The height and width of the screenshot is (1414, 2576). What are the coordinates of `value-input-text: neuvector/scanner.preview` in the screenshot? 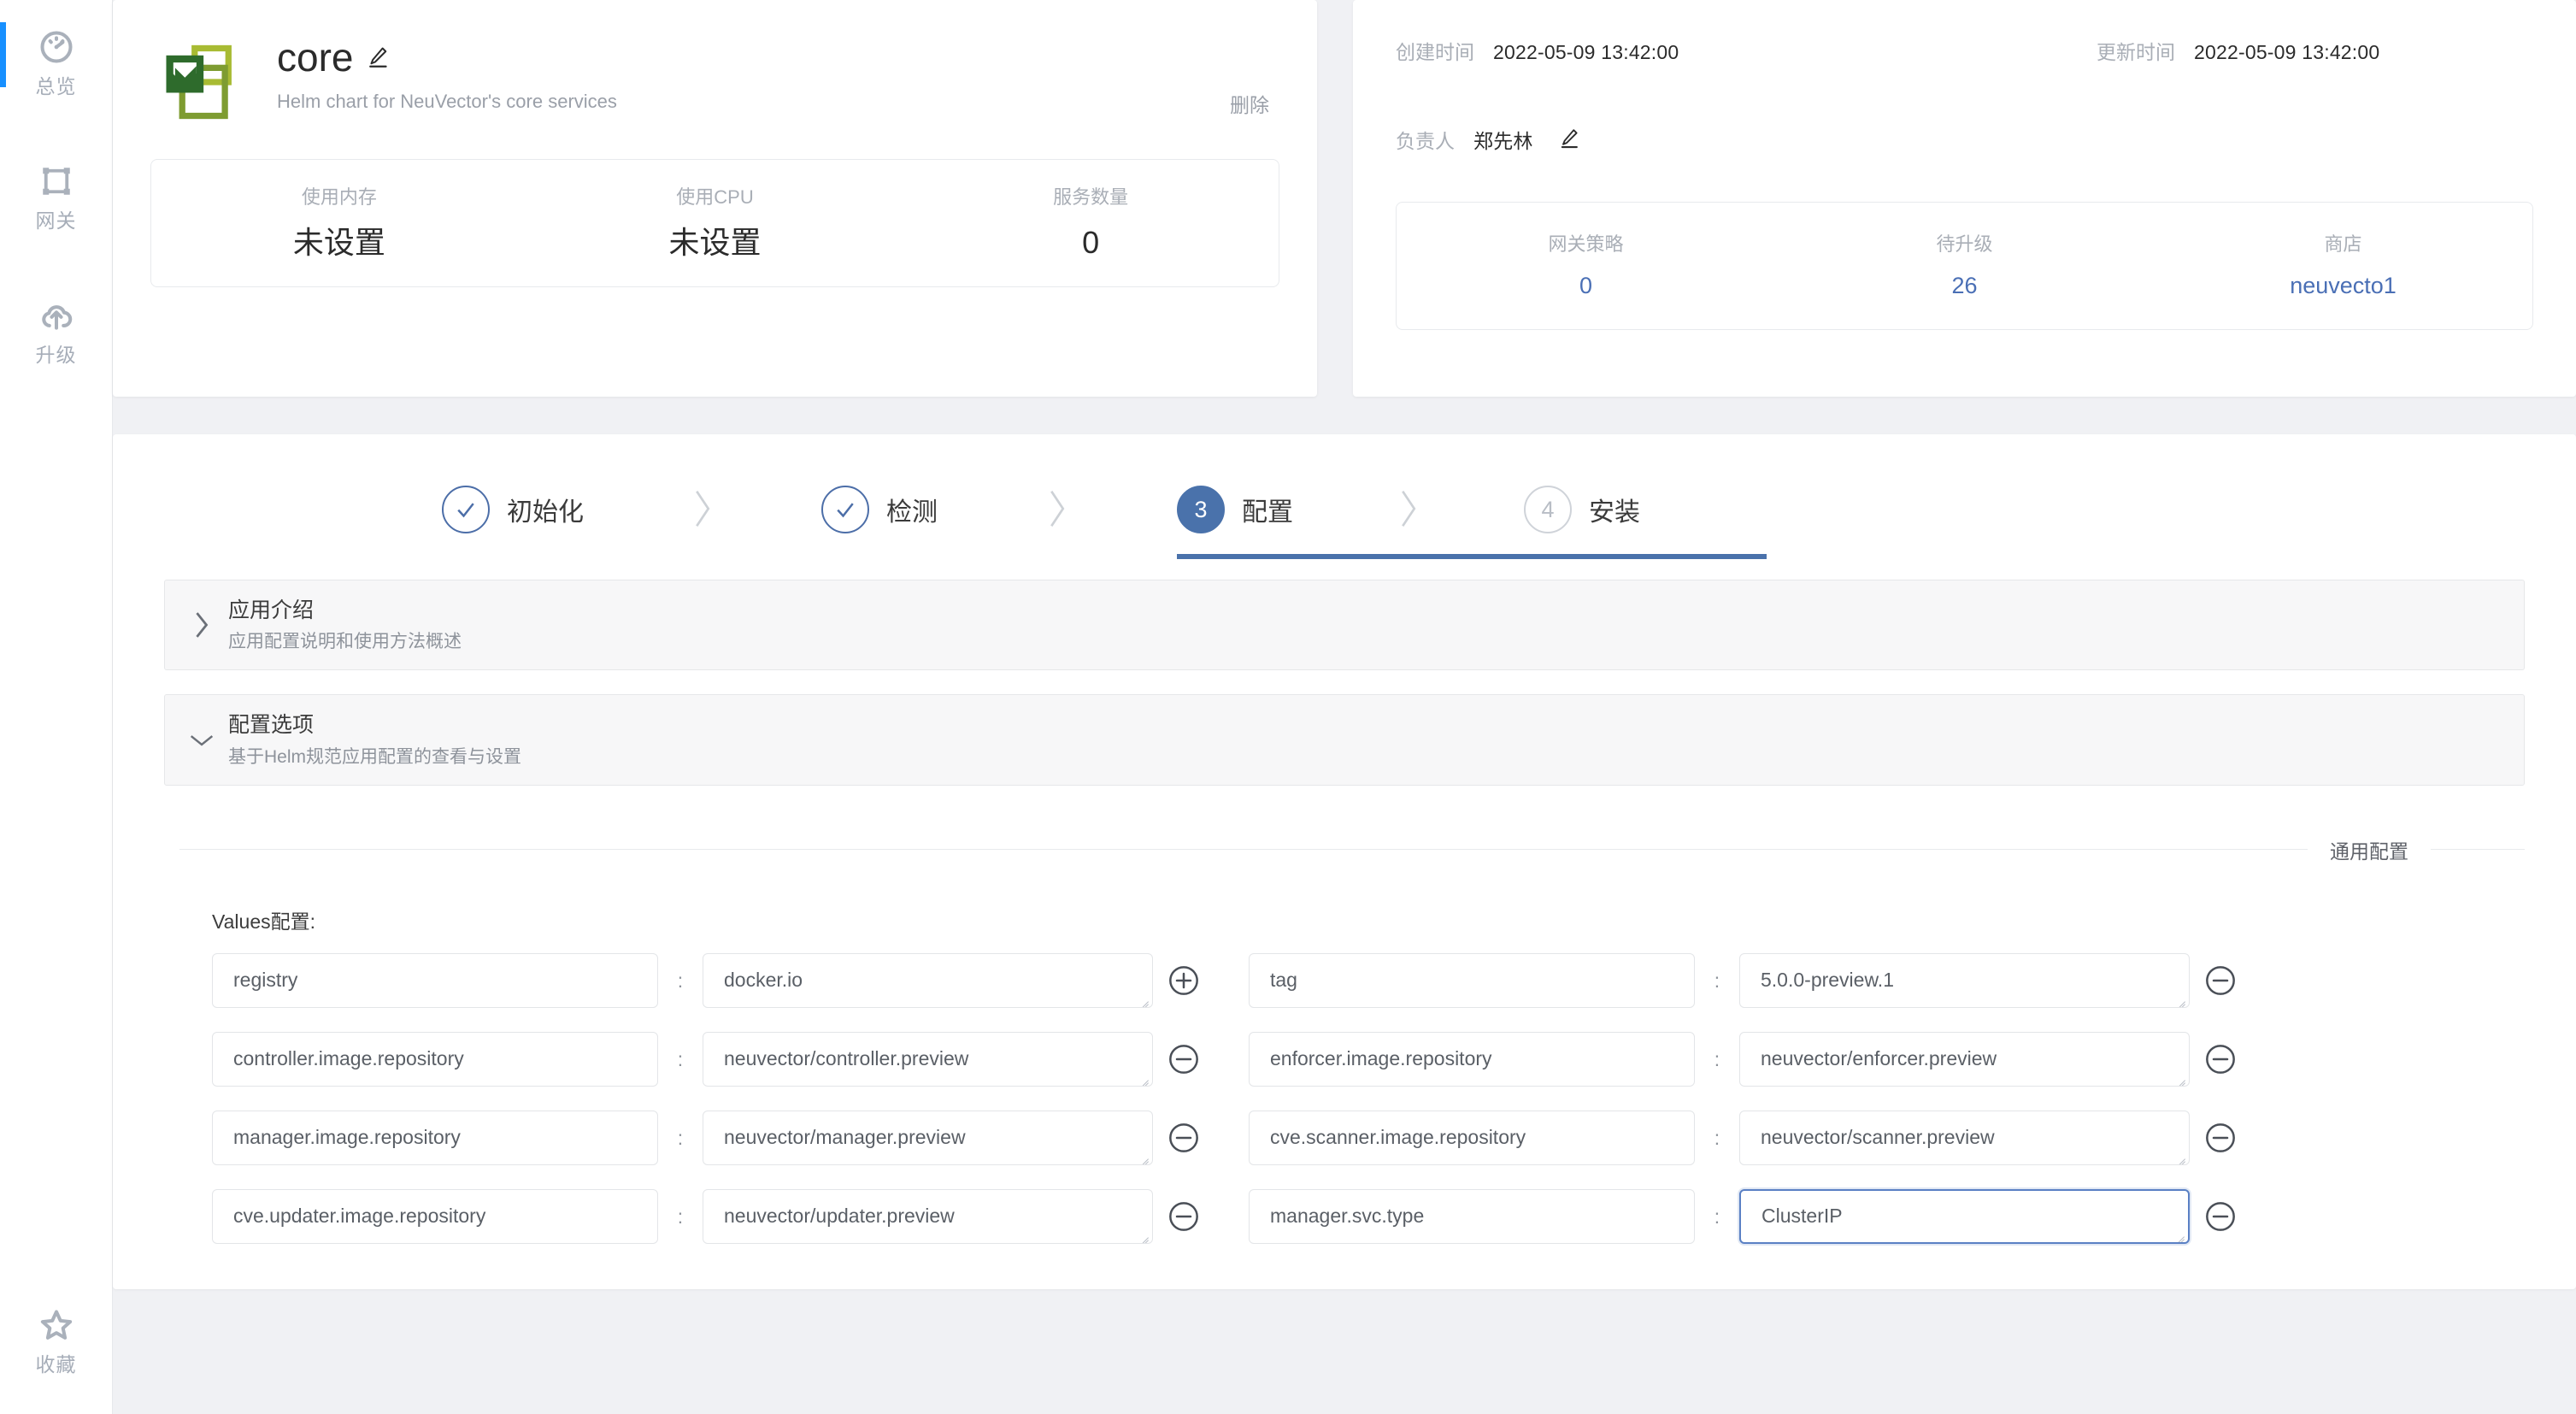 It's located at (1878, 1137).